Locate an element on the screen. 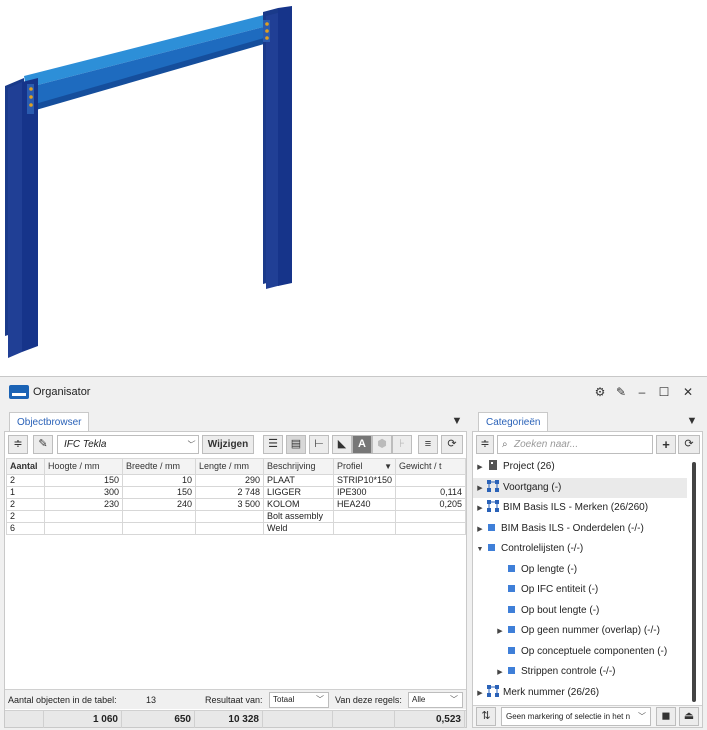 The height and width of the screenshot is (730, 707). text-display-icon: A is located at coordinates (362, 444).